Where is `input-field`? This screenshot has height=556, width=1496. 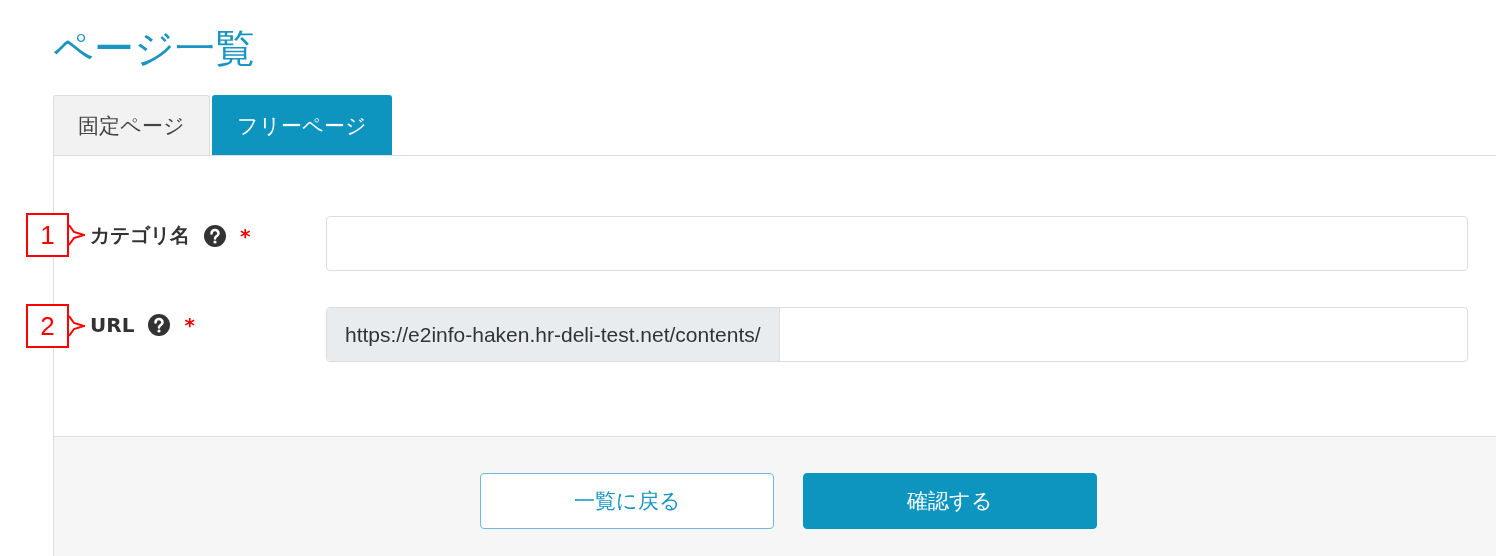
input-field is located at coordinates (897, 243).